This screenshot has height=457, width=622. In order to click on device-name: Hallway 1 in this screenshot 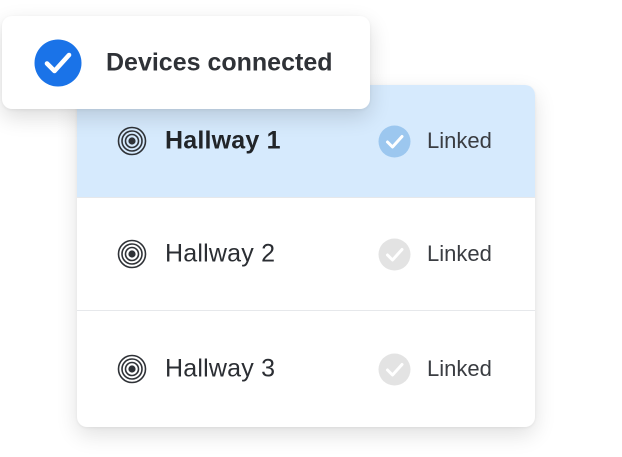, I will do `click(223, 140)`.